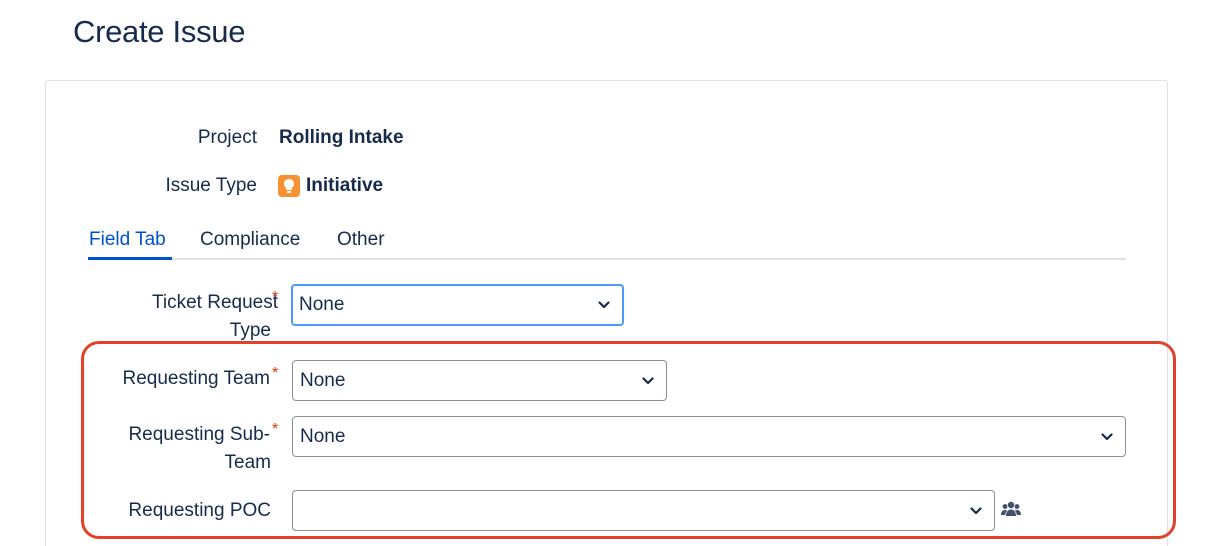  I want to click on requesting-sub-team-value: None, so click(323, 436).